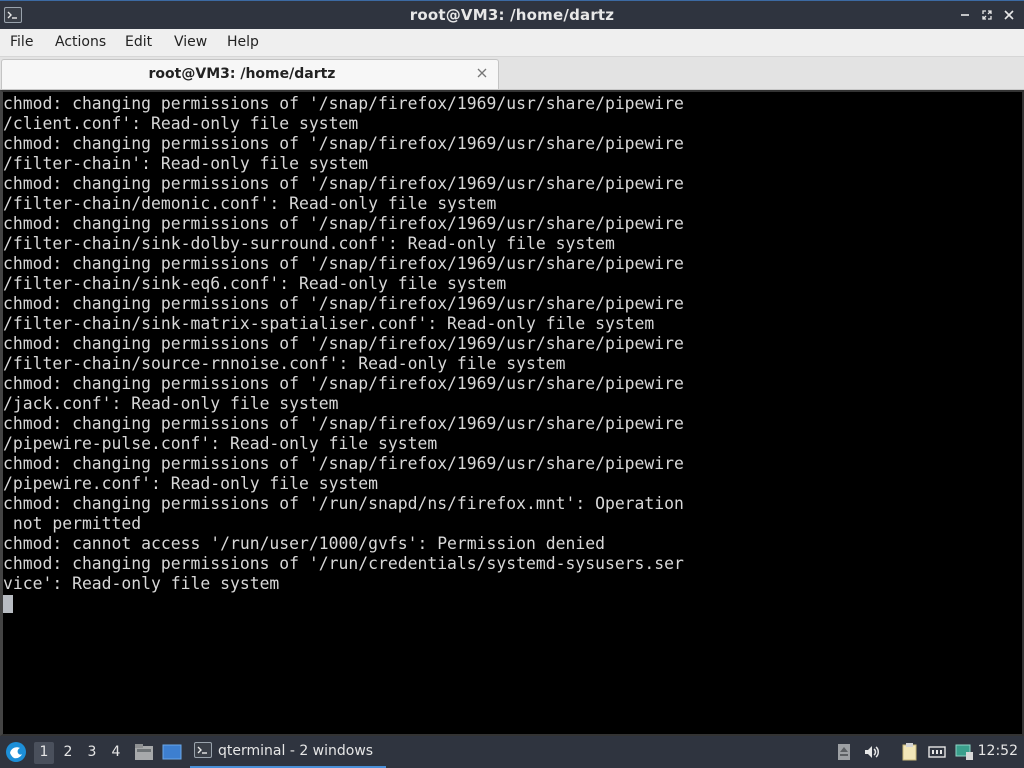  I want to click on terminal-tab: root@VM3: /home/dartz, so click(250, 74).